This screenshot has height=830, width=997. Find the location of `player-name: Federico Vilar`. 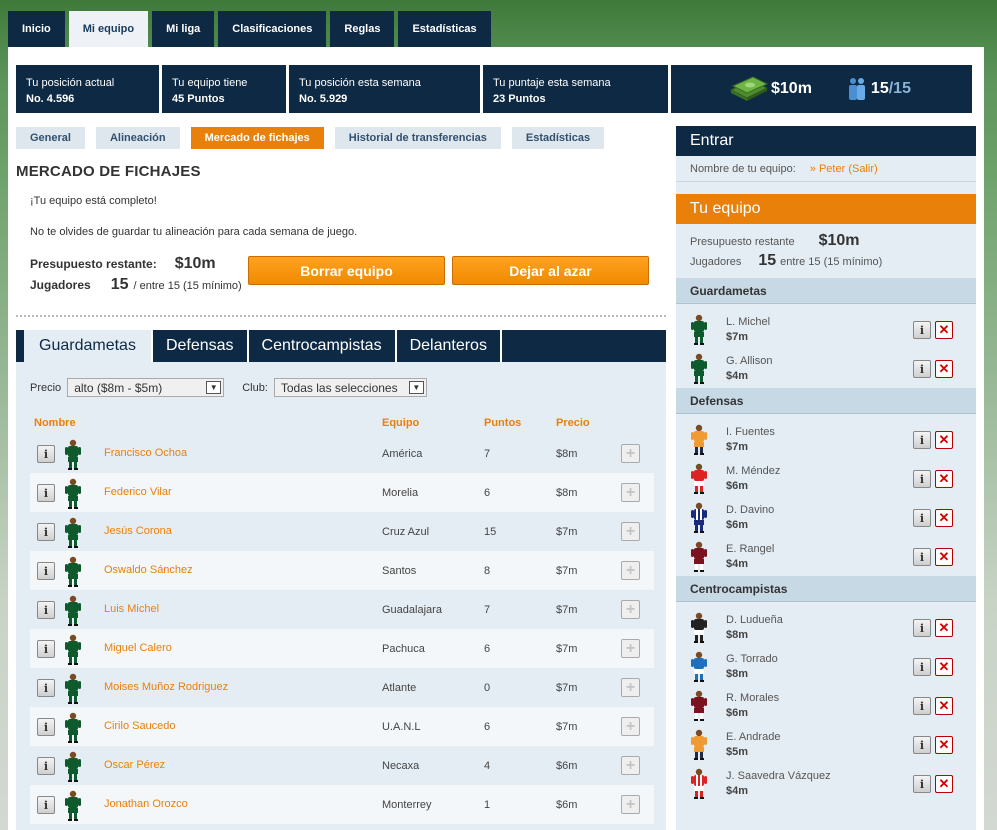

player-name: Federico Vilar is located at coordinates (138, 492).